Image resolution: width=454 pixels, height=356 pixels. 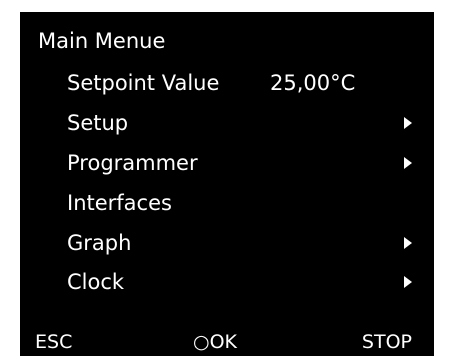 I want to click on menu-item-label: Interfaces, so click(x=119, y=203).